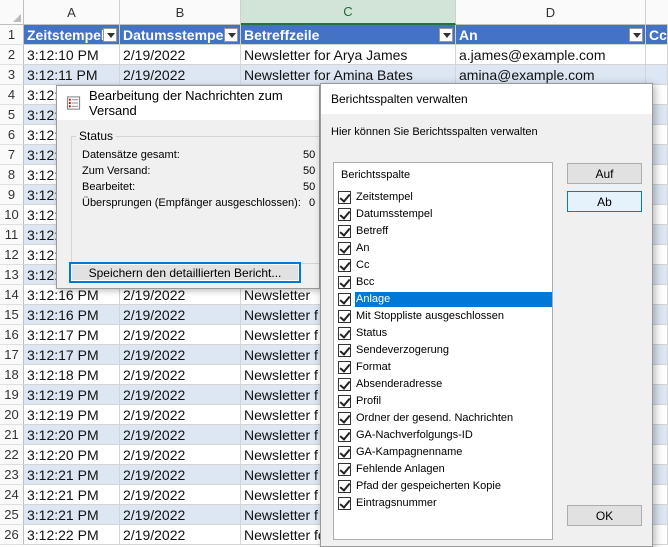 The height and width of the screenshot is (547, 668). Describe the element at coordinates (12, 515) in the screenshot. I see `row-header: 25` at that location.